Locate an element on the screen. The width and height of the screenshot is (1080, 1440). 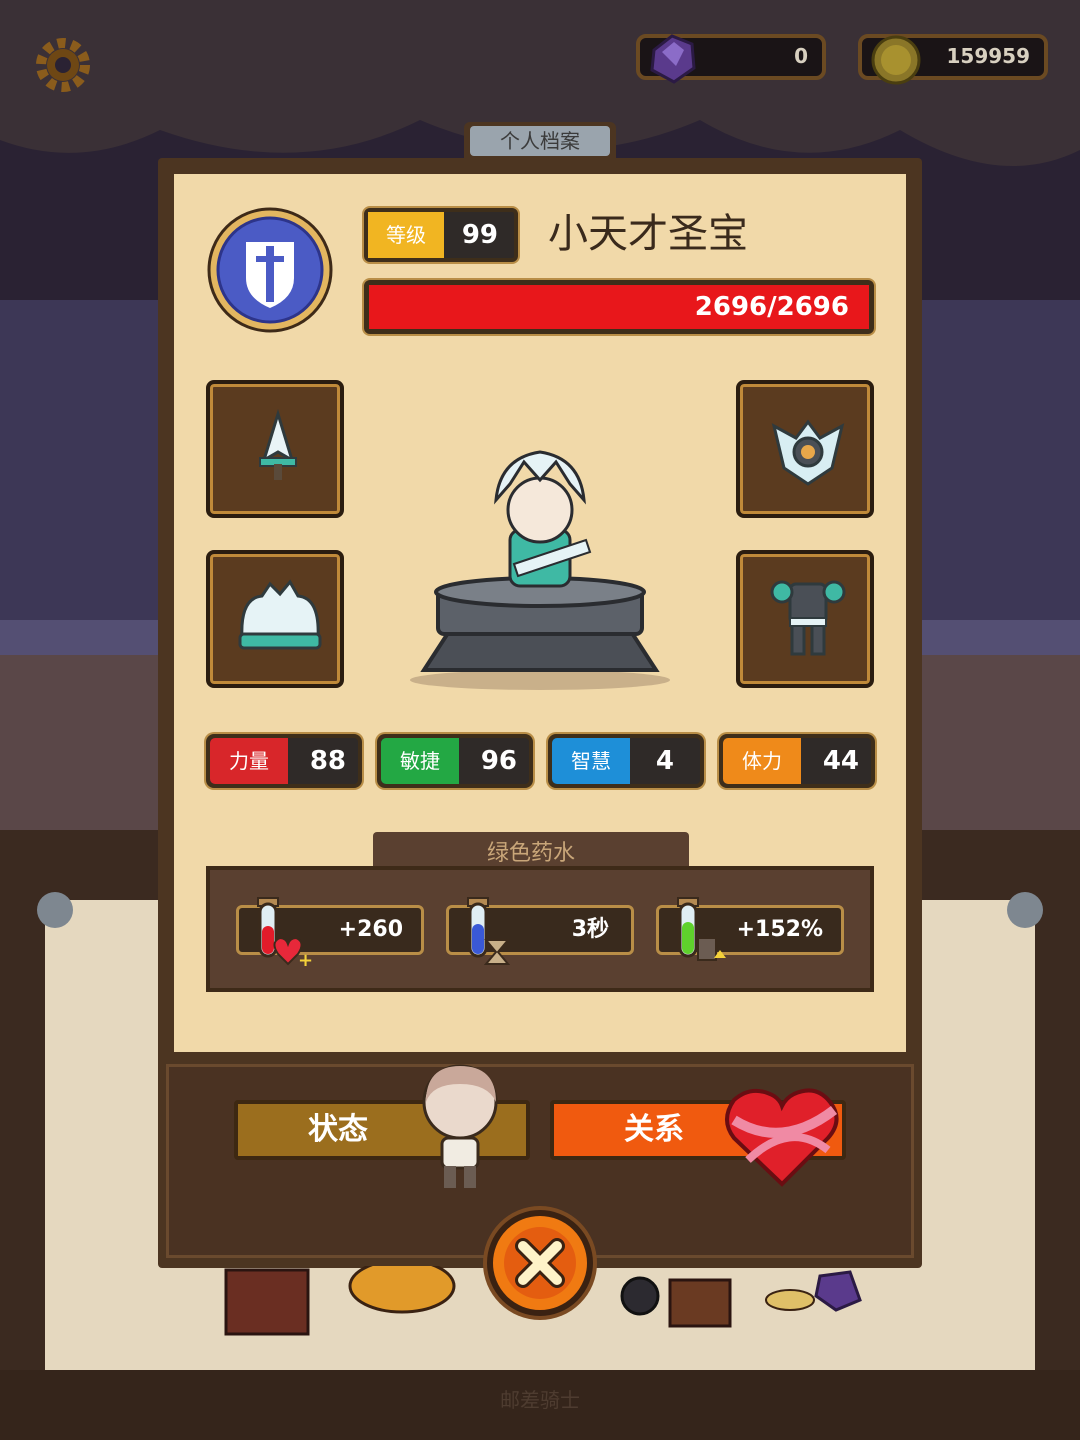
settings-gear-icon is located at coordinates (63, 65).